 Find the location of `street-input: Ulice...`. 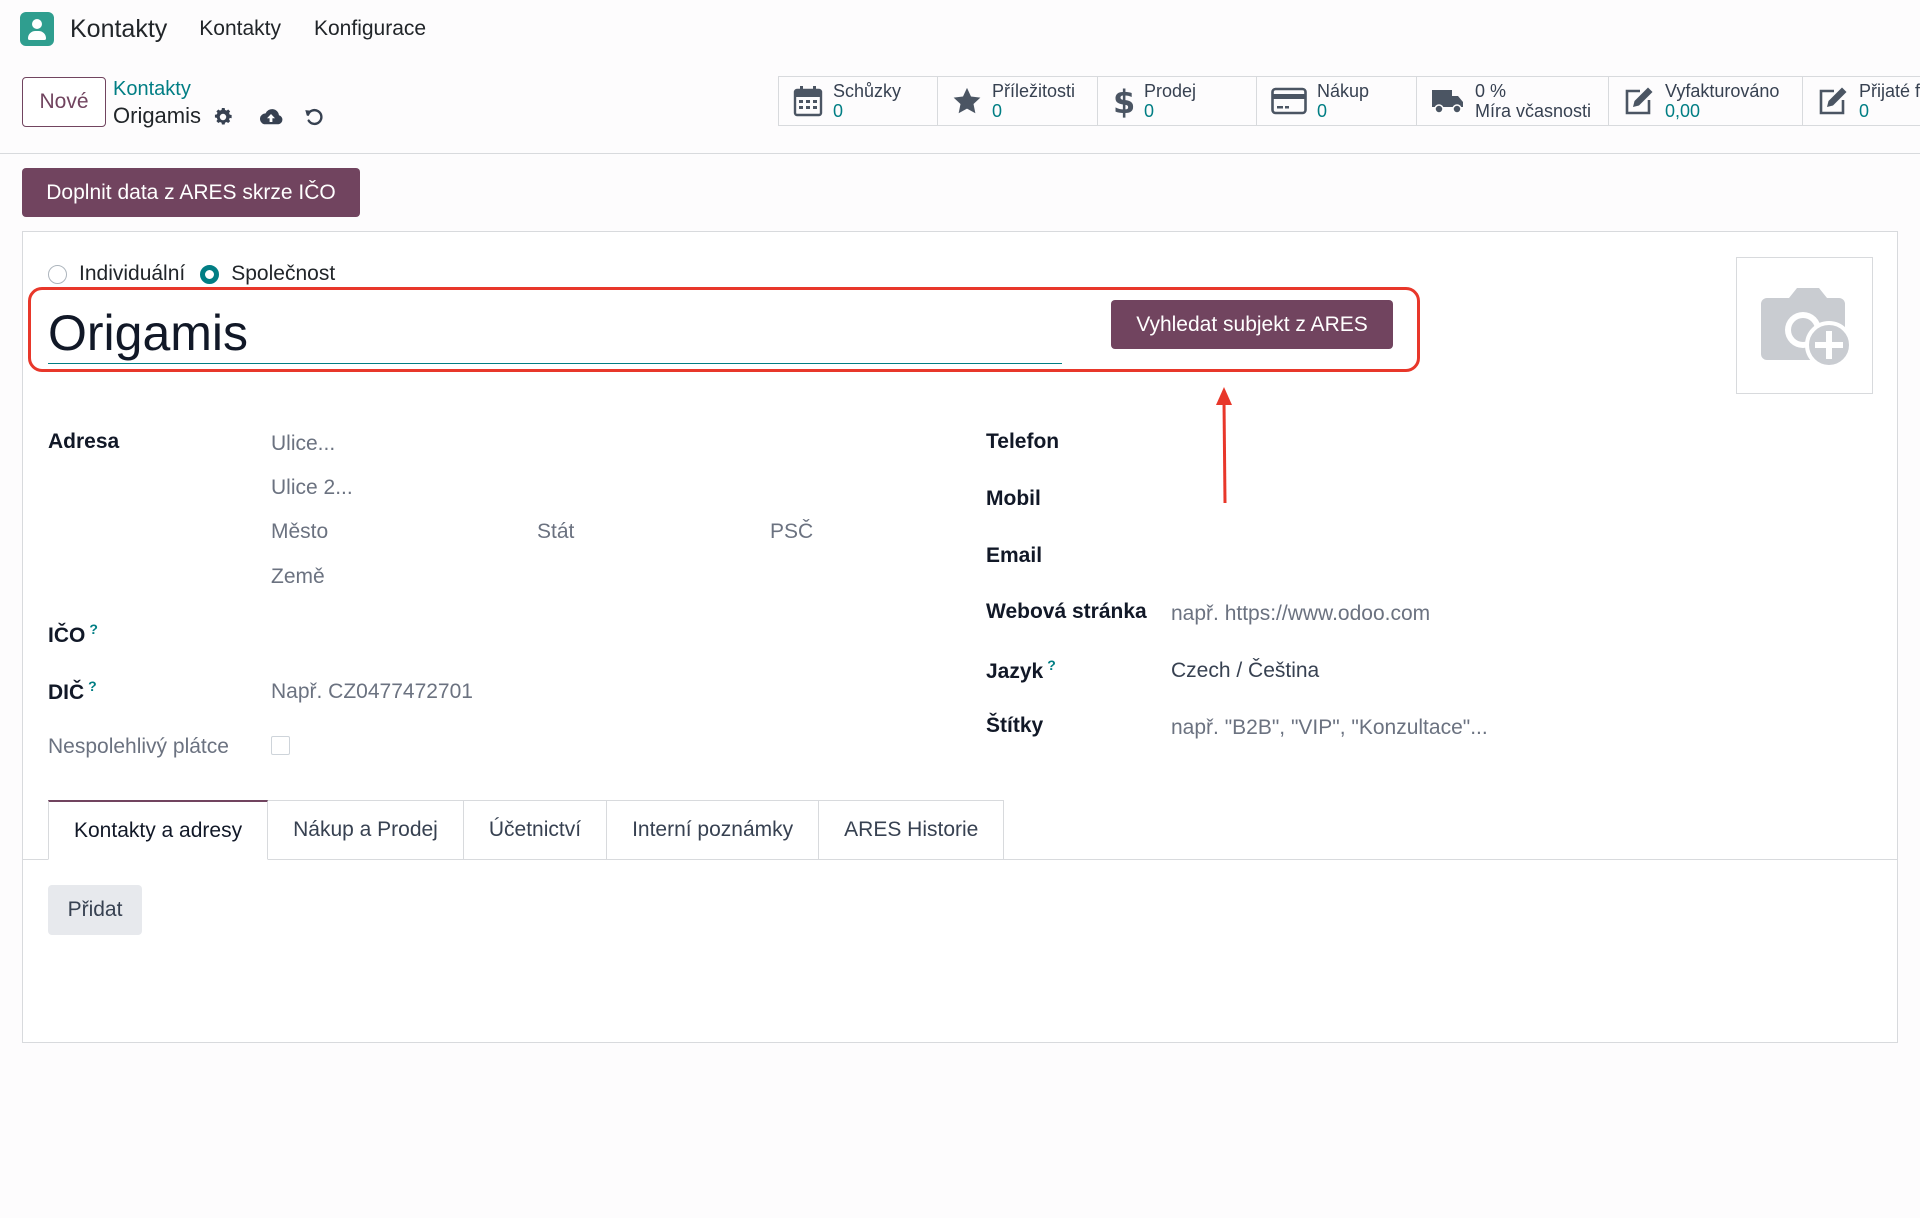

street-input: Ulice... is located at coordinates (303, 444).